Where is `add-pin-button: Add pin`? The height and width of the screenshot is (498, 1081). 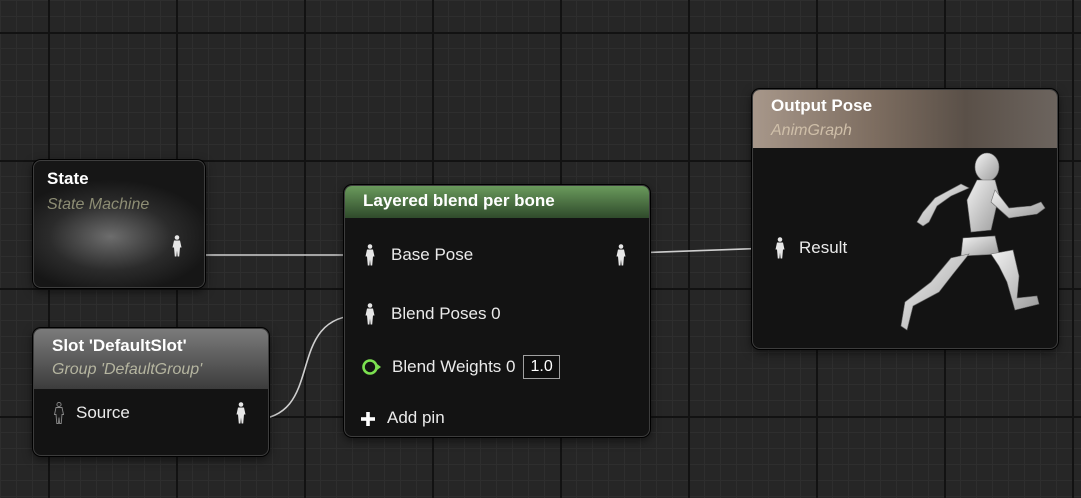
add-pin-button: Add pin is located at coordinates (403, 418).